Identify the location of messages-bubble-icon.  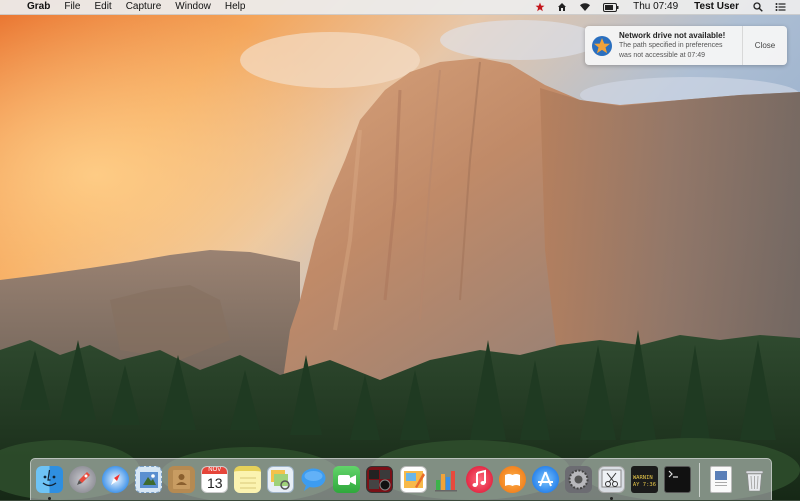
(313, 479).